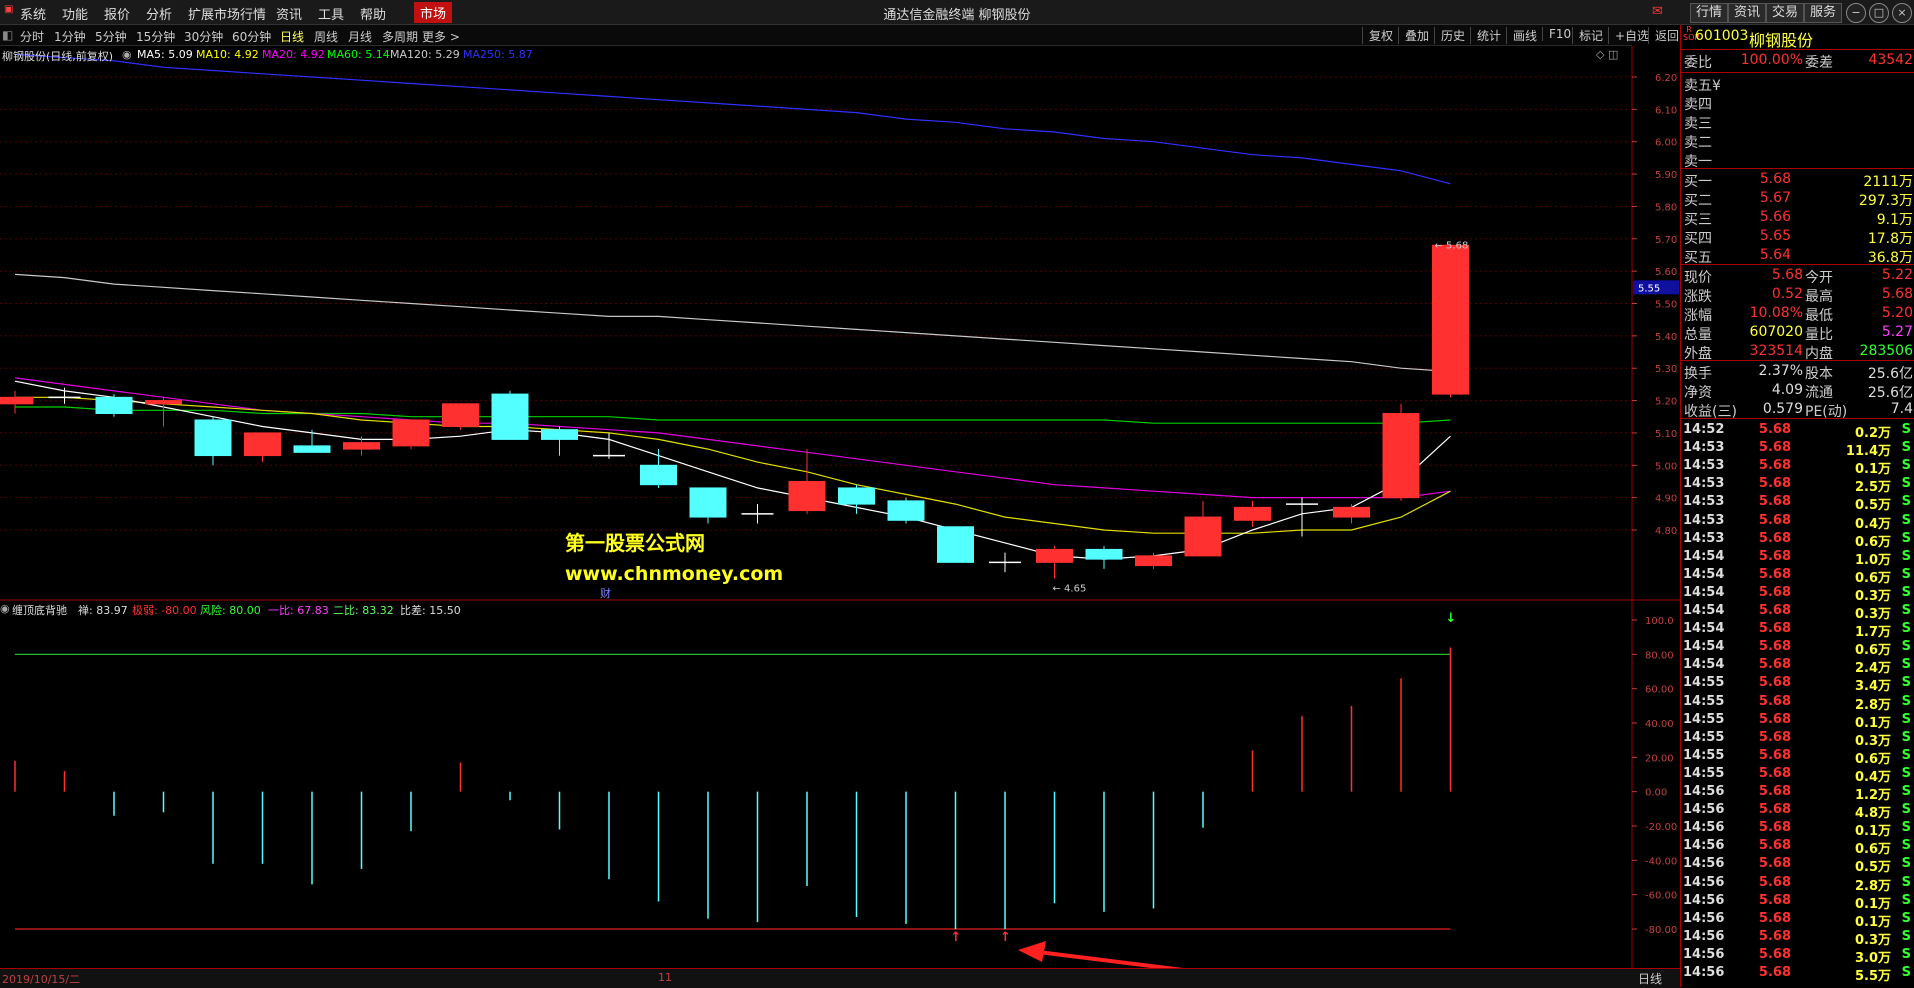 The image size is (1914, 988). What do you see at coordinates (1872, 470) in the screenshot?
I see `tick-volume: 0.1万` at bounding box center [1872, 470].